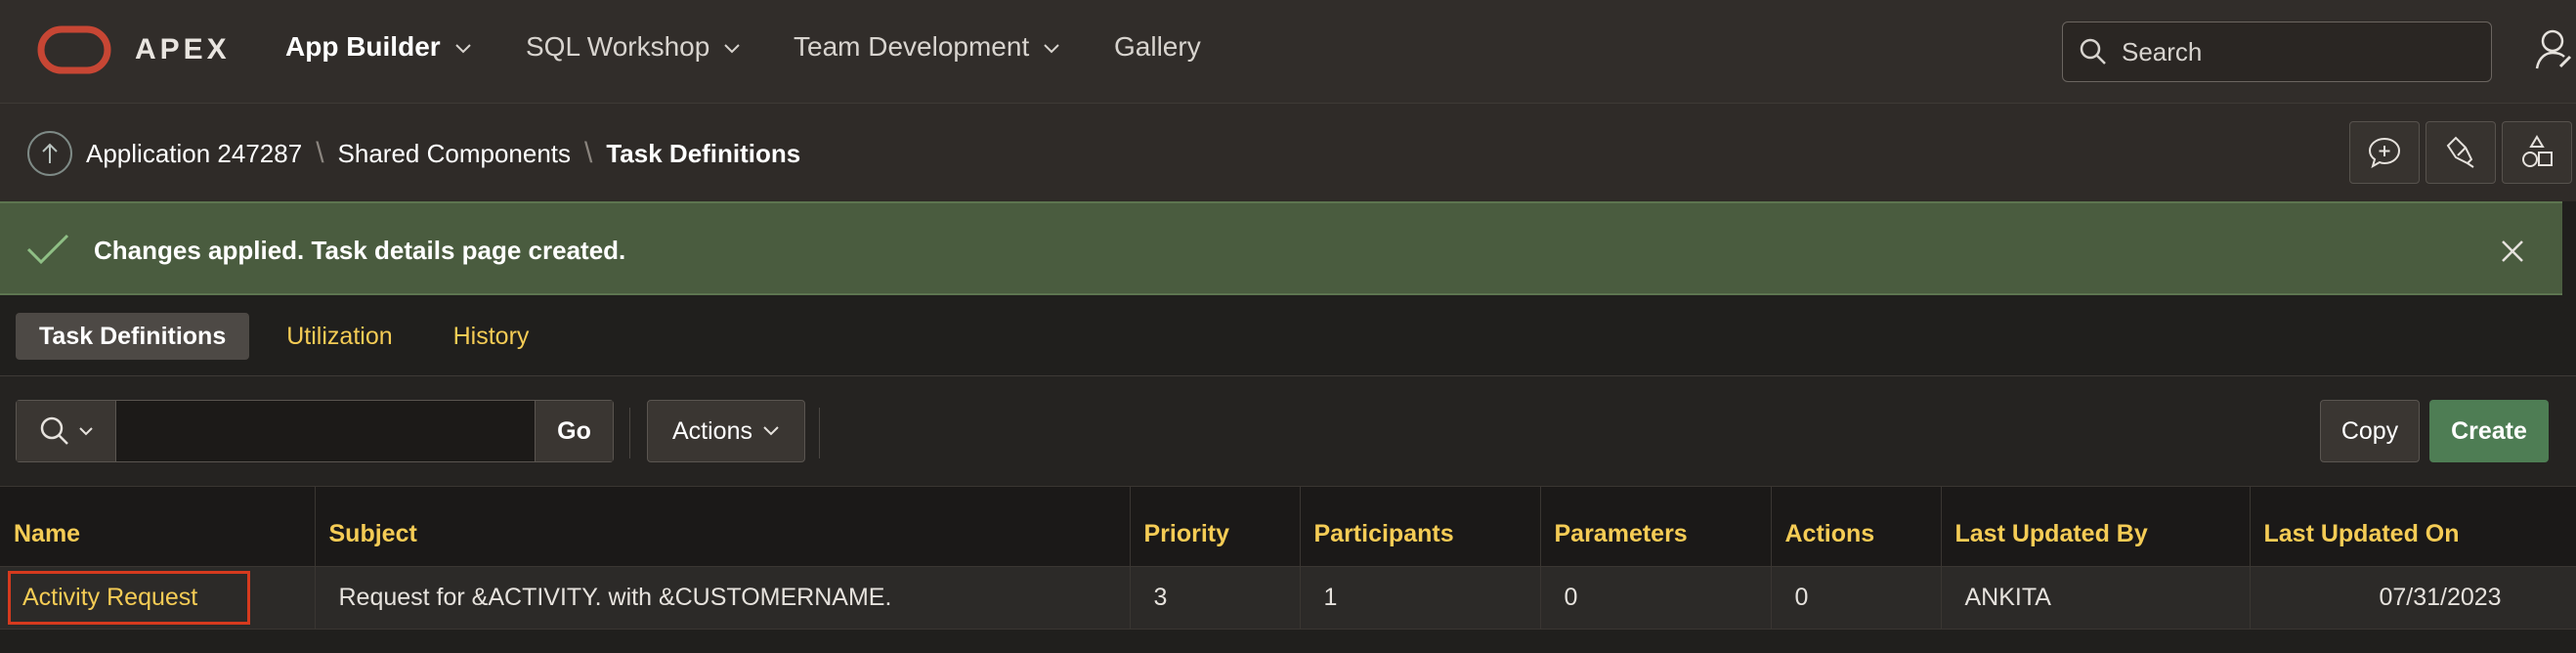  I want to click on cell-parameters: 0, so click(1656, 598).